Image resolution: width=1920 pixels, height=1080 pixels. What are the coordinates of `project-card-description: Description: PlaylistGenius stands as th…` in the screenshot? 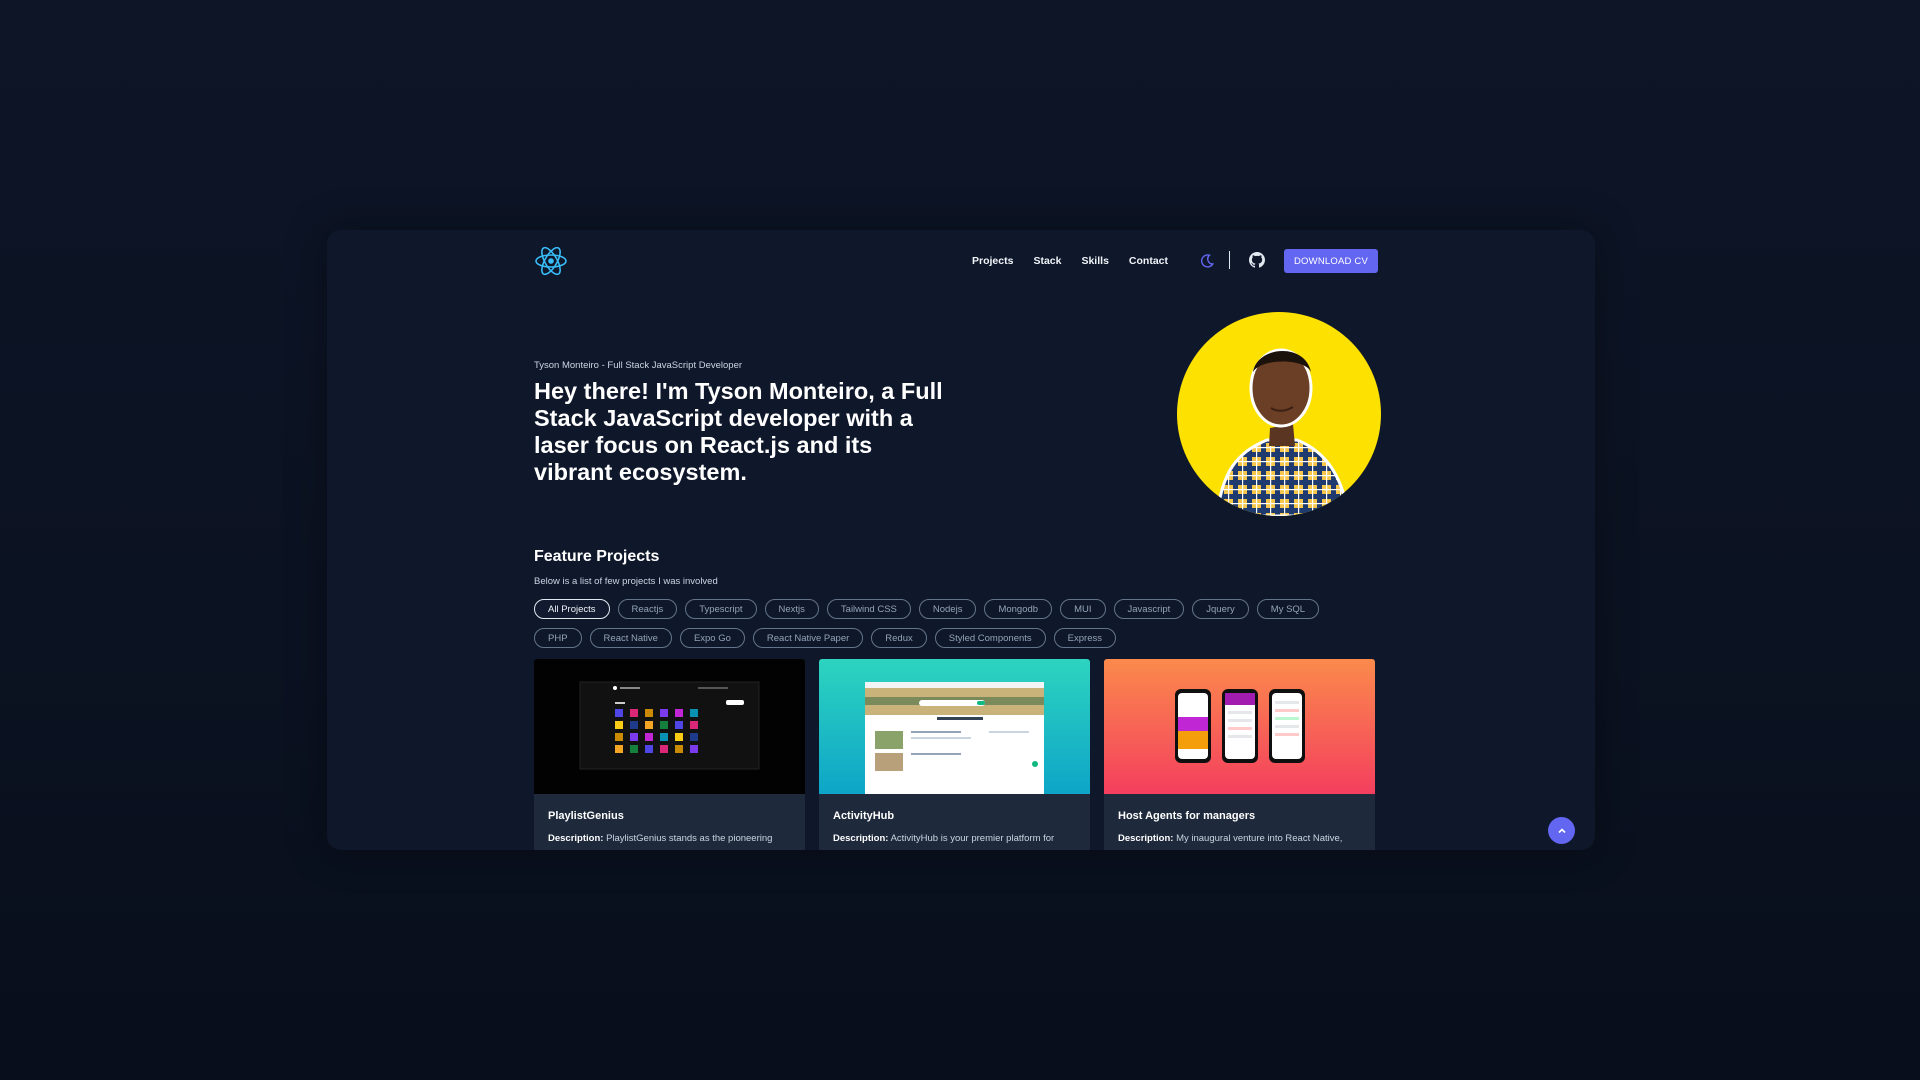 It's located at (660, 838).